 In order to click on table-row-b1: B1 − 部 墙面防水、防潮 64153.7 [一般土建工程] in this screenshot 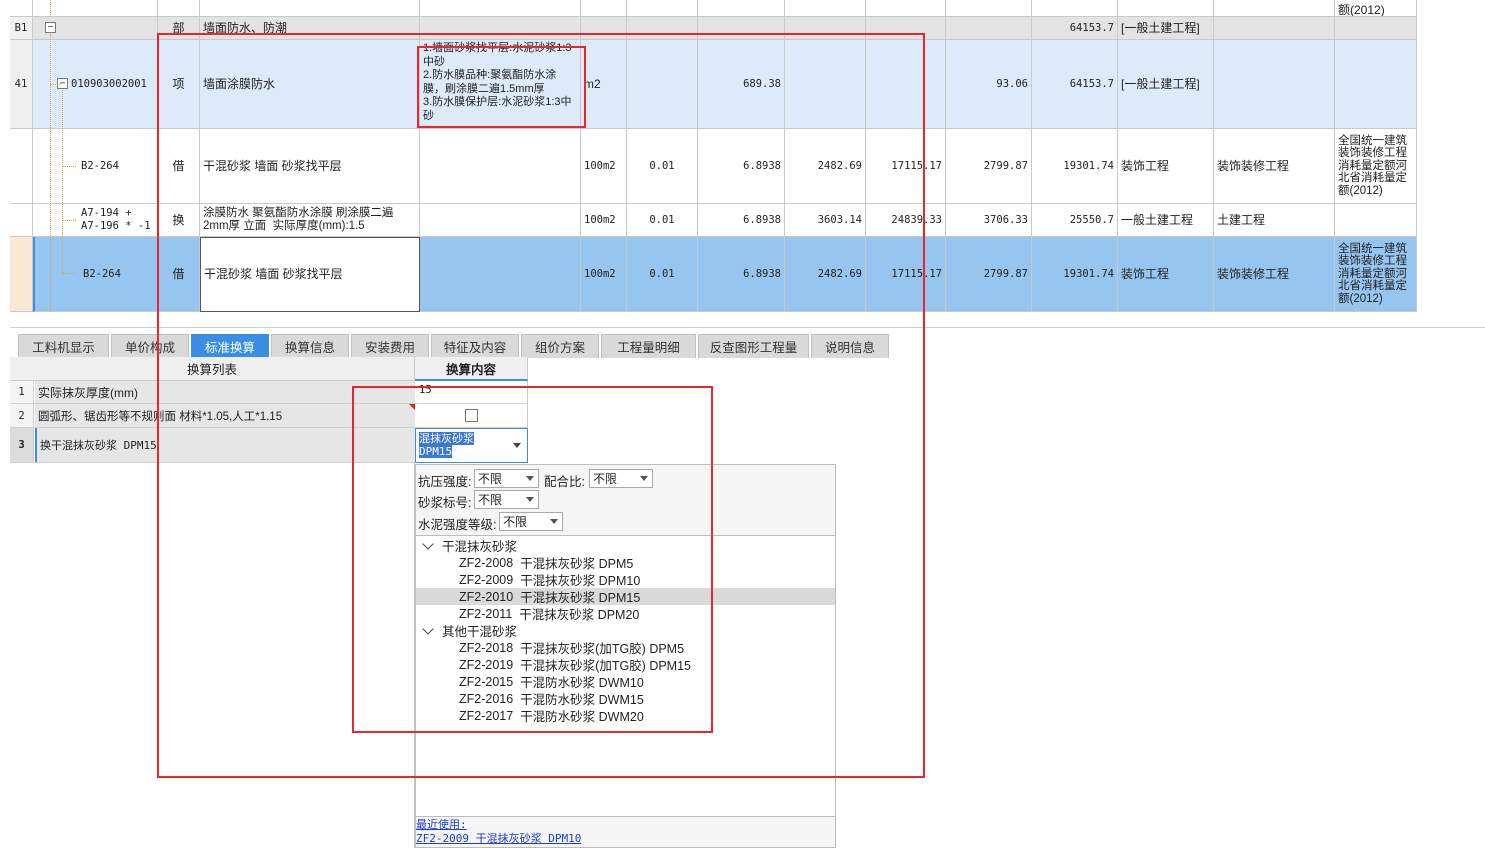, I will do `click(713, 28)`.